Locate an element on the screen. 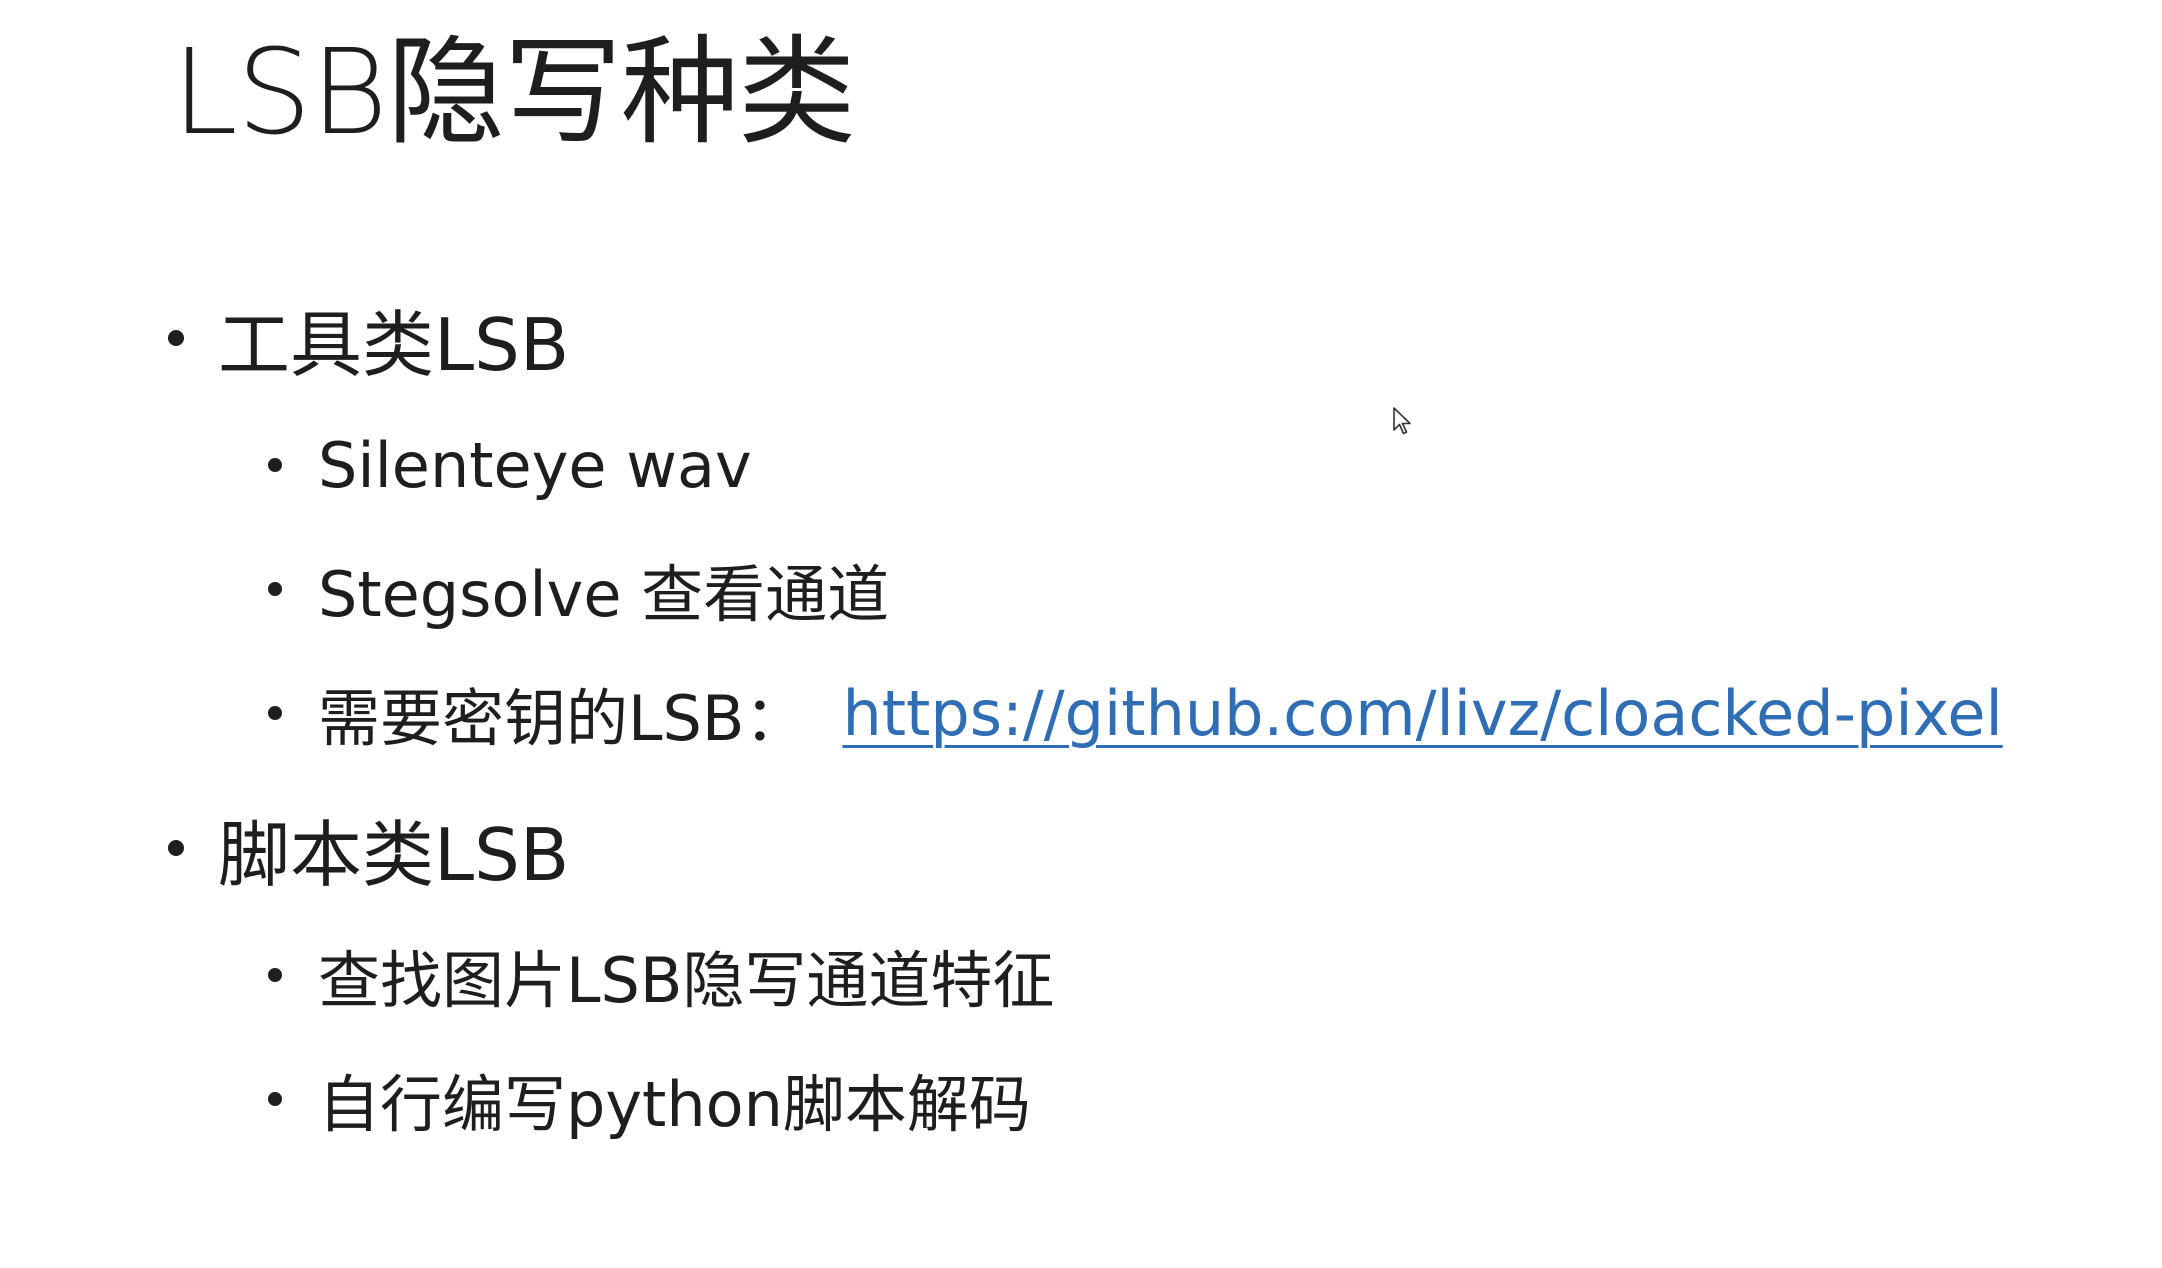 This screenshot has height=1268, width=2162. sub-bullet-label: 自行编写python脚本解码 is located at coordinates (674, 1104).